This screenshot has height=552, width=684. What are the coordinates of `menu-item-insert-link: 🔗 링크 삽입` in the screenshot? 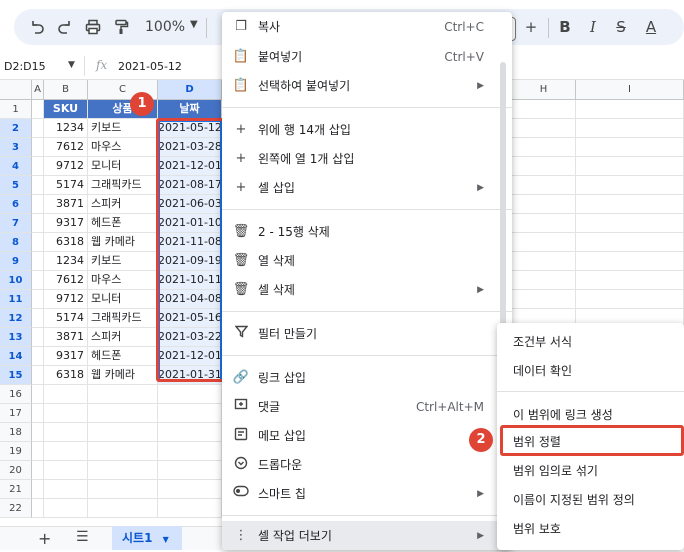 It's located at (367, 377).